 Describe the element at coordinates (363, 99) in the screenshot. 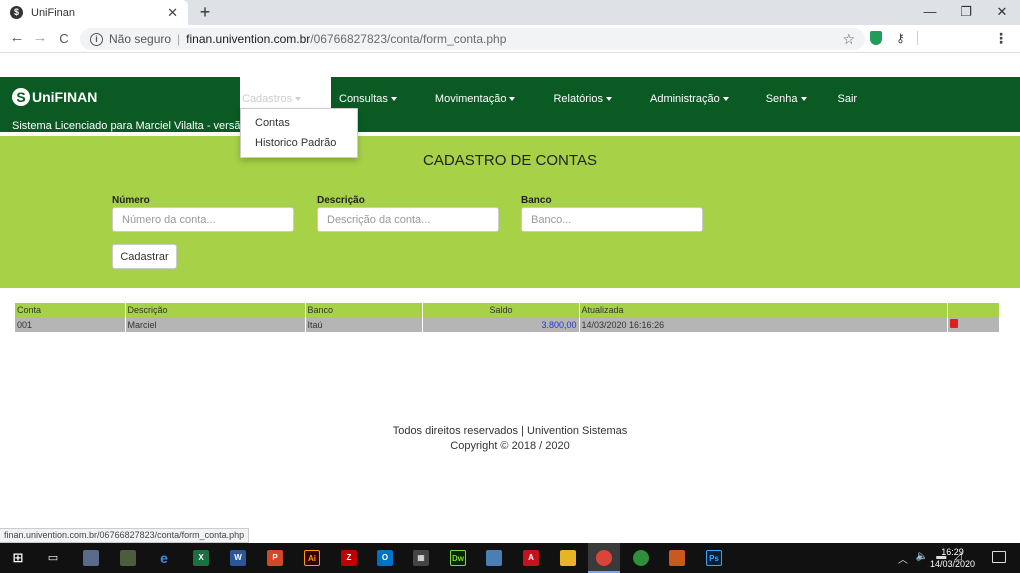

I see `menu-label: Consultas` at that location.